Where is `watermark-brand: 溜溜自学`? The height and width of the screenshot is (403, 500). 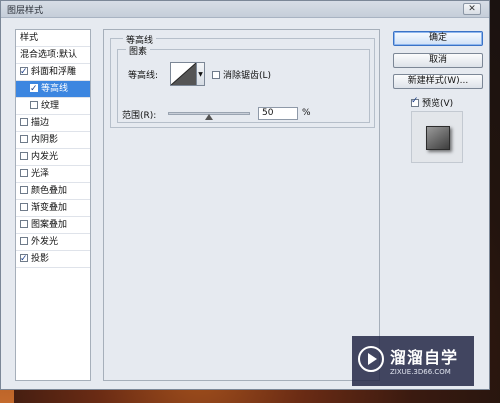 watermark-brand: 溜溜自学 is located at coordinates (424, 357).